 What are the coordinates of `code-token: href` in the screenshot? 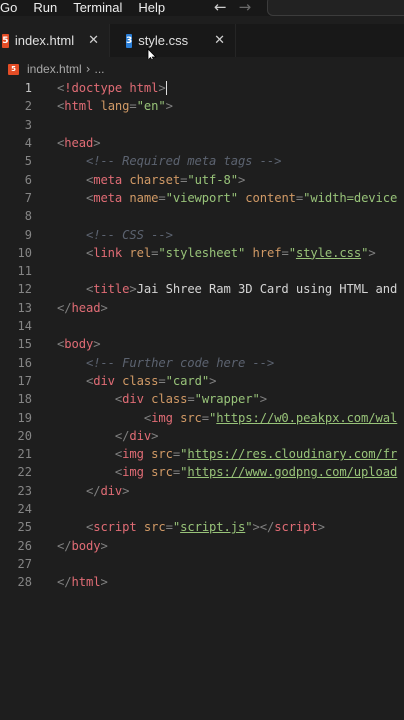 It's located at (267, 252).